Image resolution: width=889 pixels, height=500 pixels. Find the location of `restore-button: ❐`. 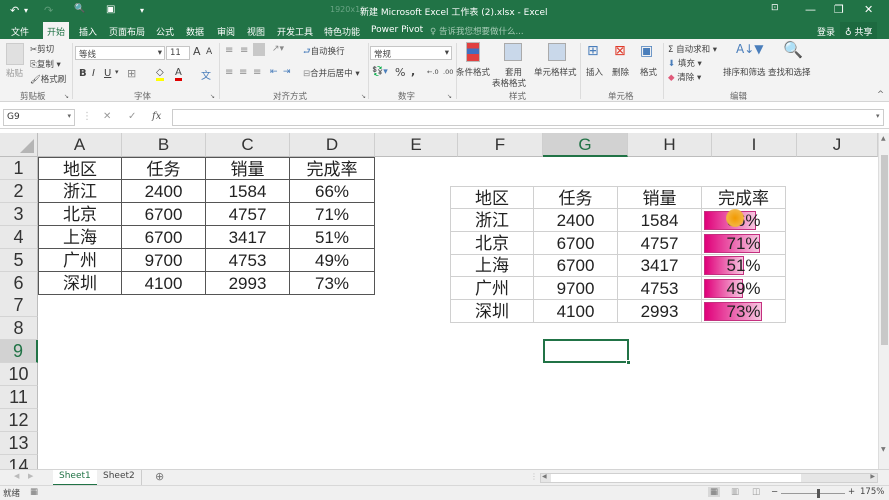

restore-button: ❐ is located at coordinates (839, 9).